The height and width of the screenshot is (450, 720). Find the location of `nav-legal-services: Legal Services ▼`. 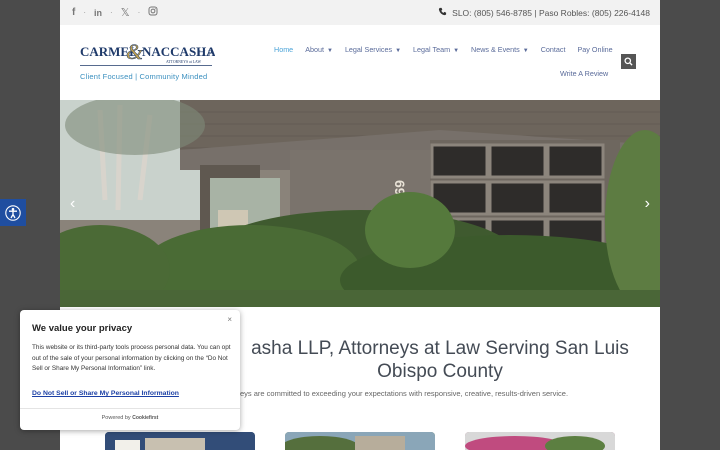

nav-legal-services: Legal Services ▼ is located at coordinates (373, 49).